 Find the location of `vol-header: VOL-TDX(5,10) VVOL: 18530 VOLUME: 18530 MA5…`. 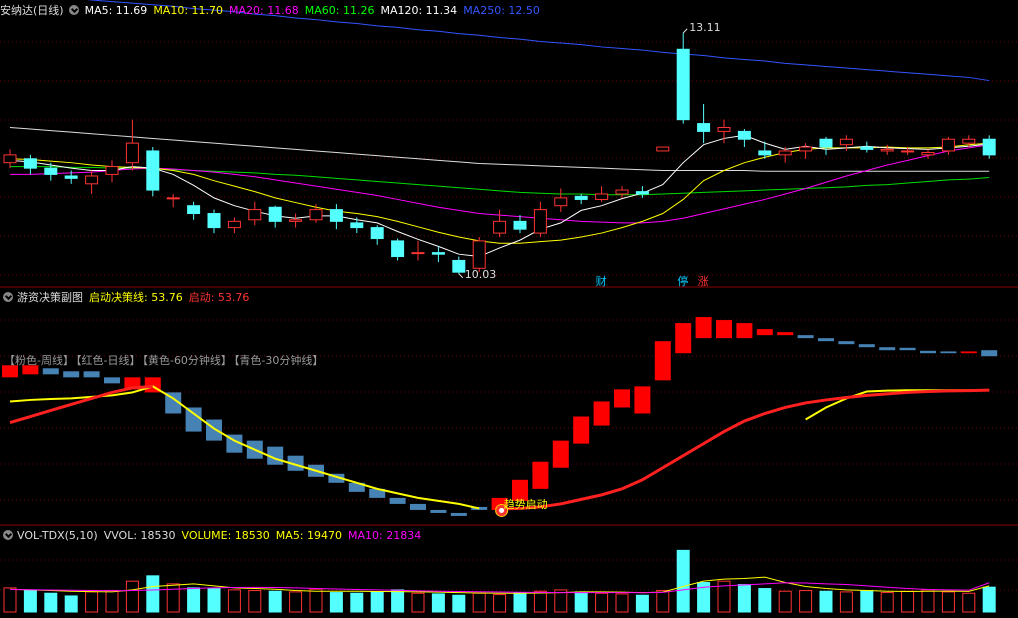

vol-header: VOL-TDX(5,10) VVOL: 18530 VOLUME: 18530 MA5… is located at coordinates (216, 536).